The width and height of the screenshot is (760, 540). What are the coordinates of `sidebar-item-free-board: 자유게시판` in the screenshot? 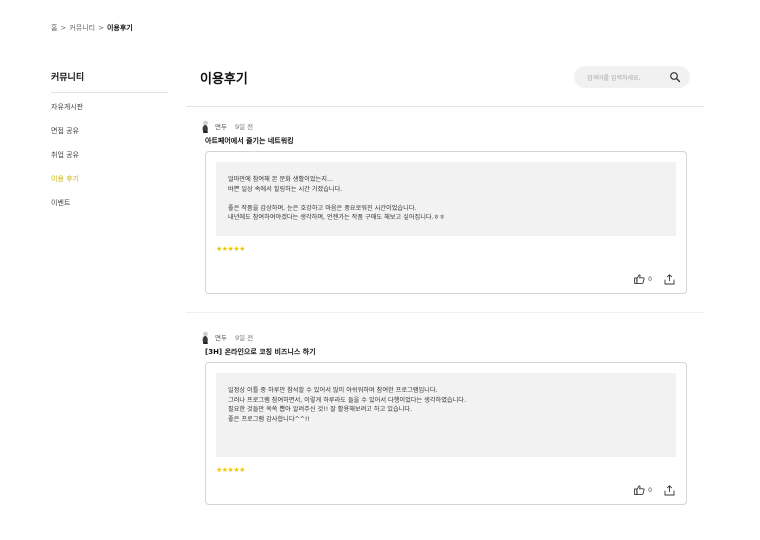 It's located at (109, 107).